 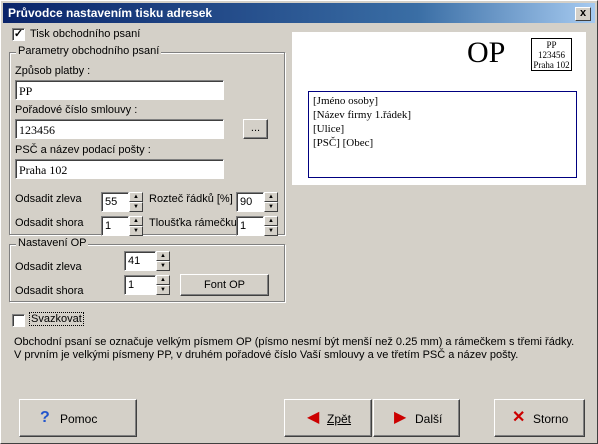 I want to click on back-button-label: Zpět, so click(x=339, y=419).